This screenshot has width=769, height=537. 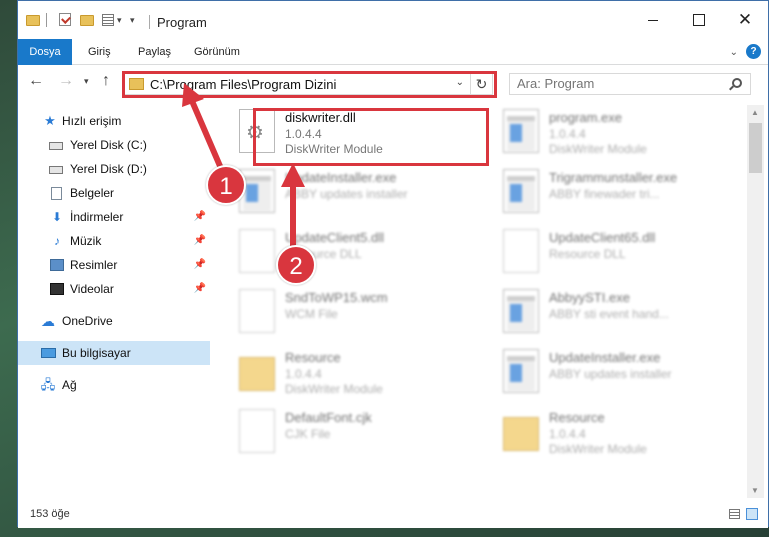 I want to click on step-2-callout: 2, so click(x=296, y=265).